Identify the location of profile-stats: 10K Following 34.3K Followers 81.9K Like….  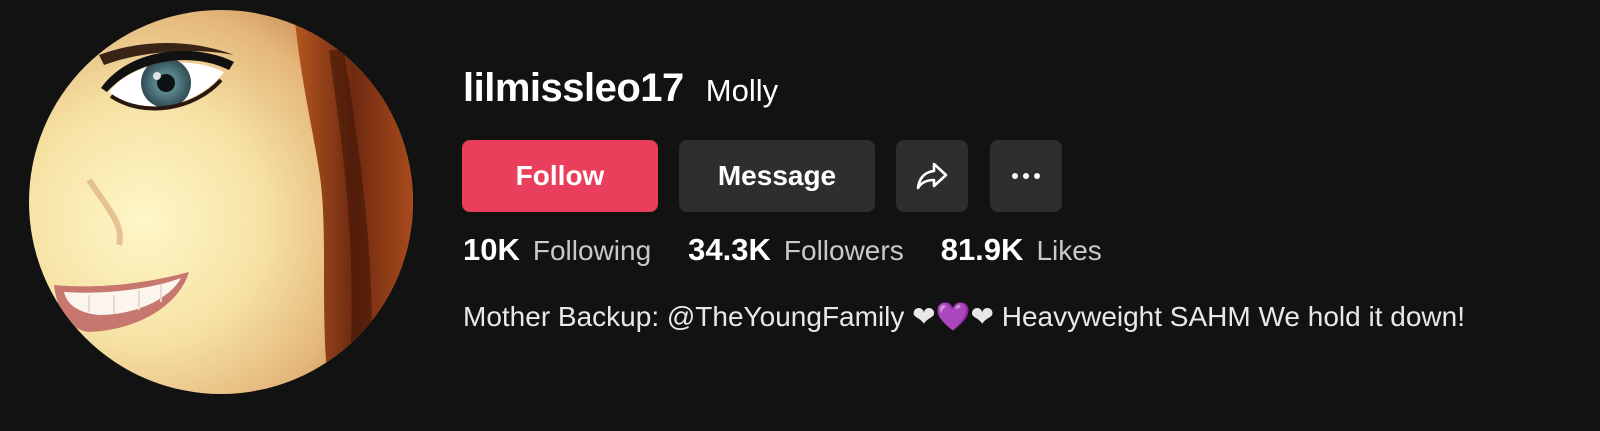
(801, 256).